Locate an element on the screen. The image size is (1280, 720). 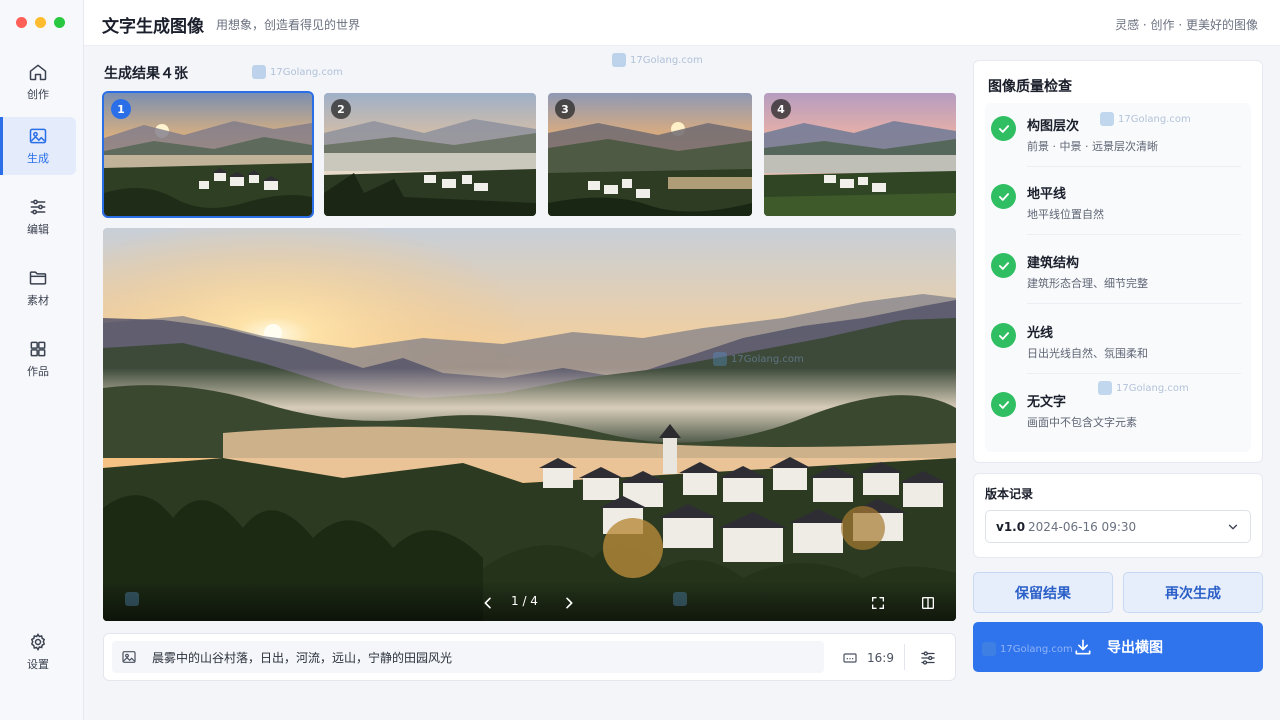
chevron-left-icon is located at coordinates (487, 603).